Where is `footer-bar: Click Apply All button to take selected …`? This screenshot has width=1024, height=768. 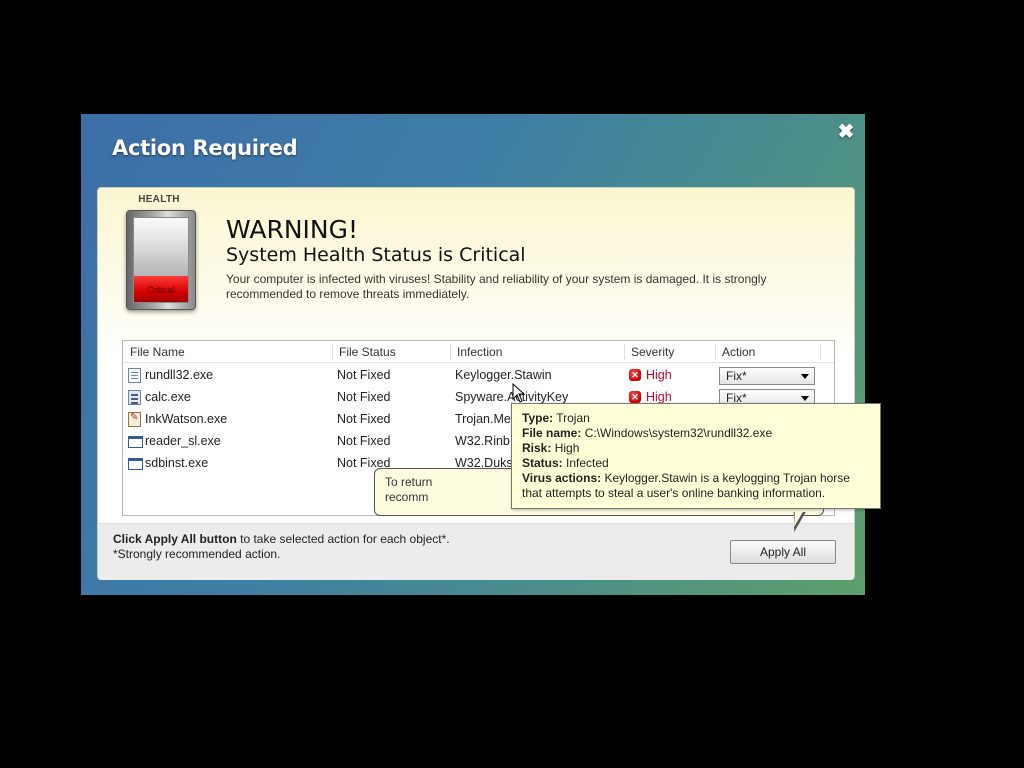 footer-bar: Click Apply All button to take selected … is located at coordinates (476, 551).